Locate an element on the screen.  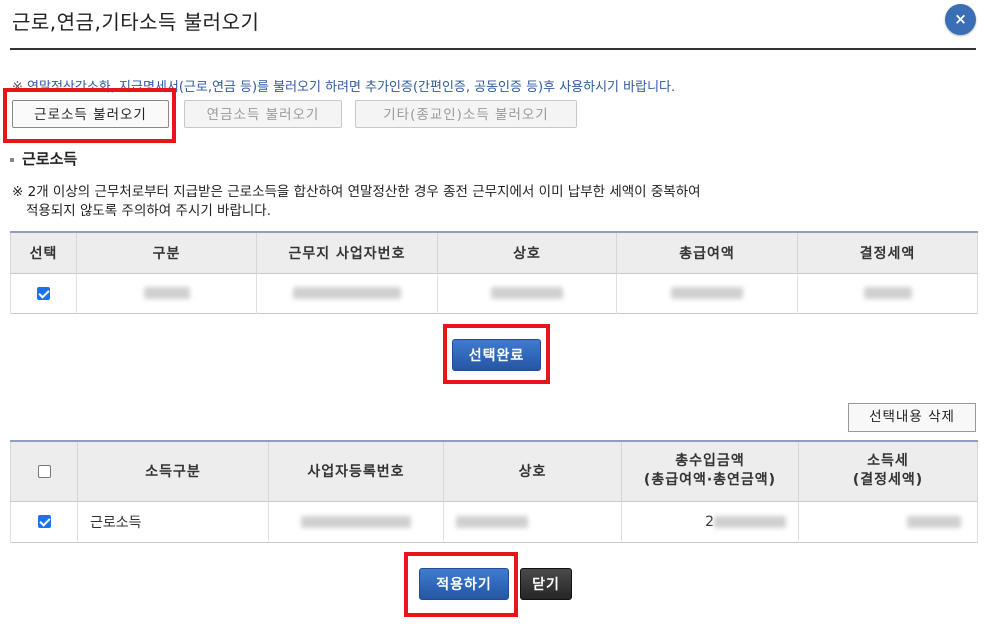
redacted-income-tax is located at coordinates (934, 521).